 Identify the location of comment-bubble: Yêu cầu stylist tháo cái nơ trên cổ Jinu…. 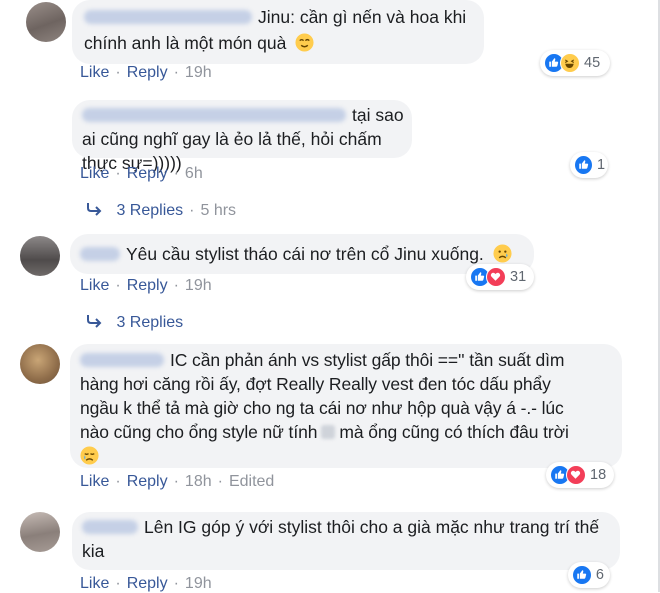
(302, 254).